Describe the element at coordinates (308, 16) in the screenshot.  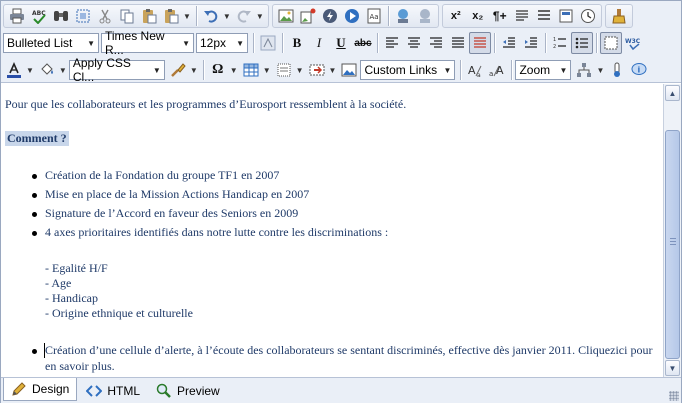
I see `document-manager-button` at that location.